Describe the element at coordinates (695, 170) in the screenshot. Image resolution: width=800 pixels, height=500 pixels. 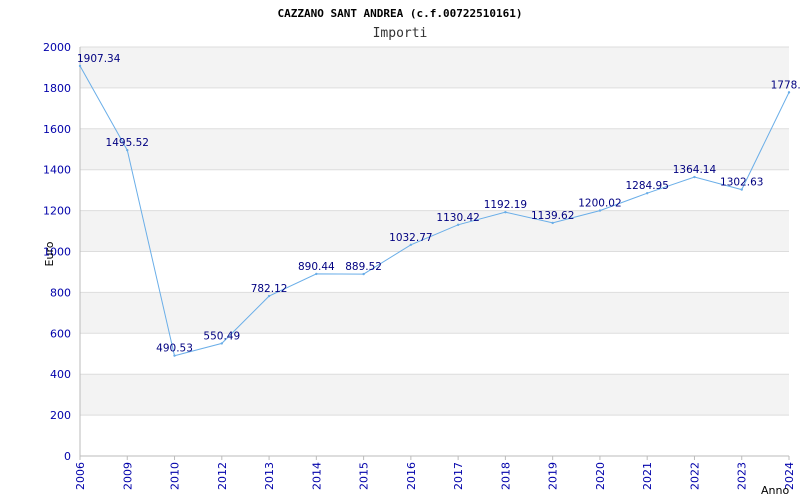
I see `data-label: 1364.14` at that location.